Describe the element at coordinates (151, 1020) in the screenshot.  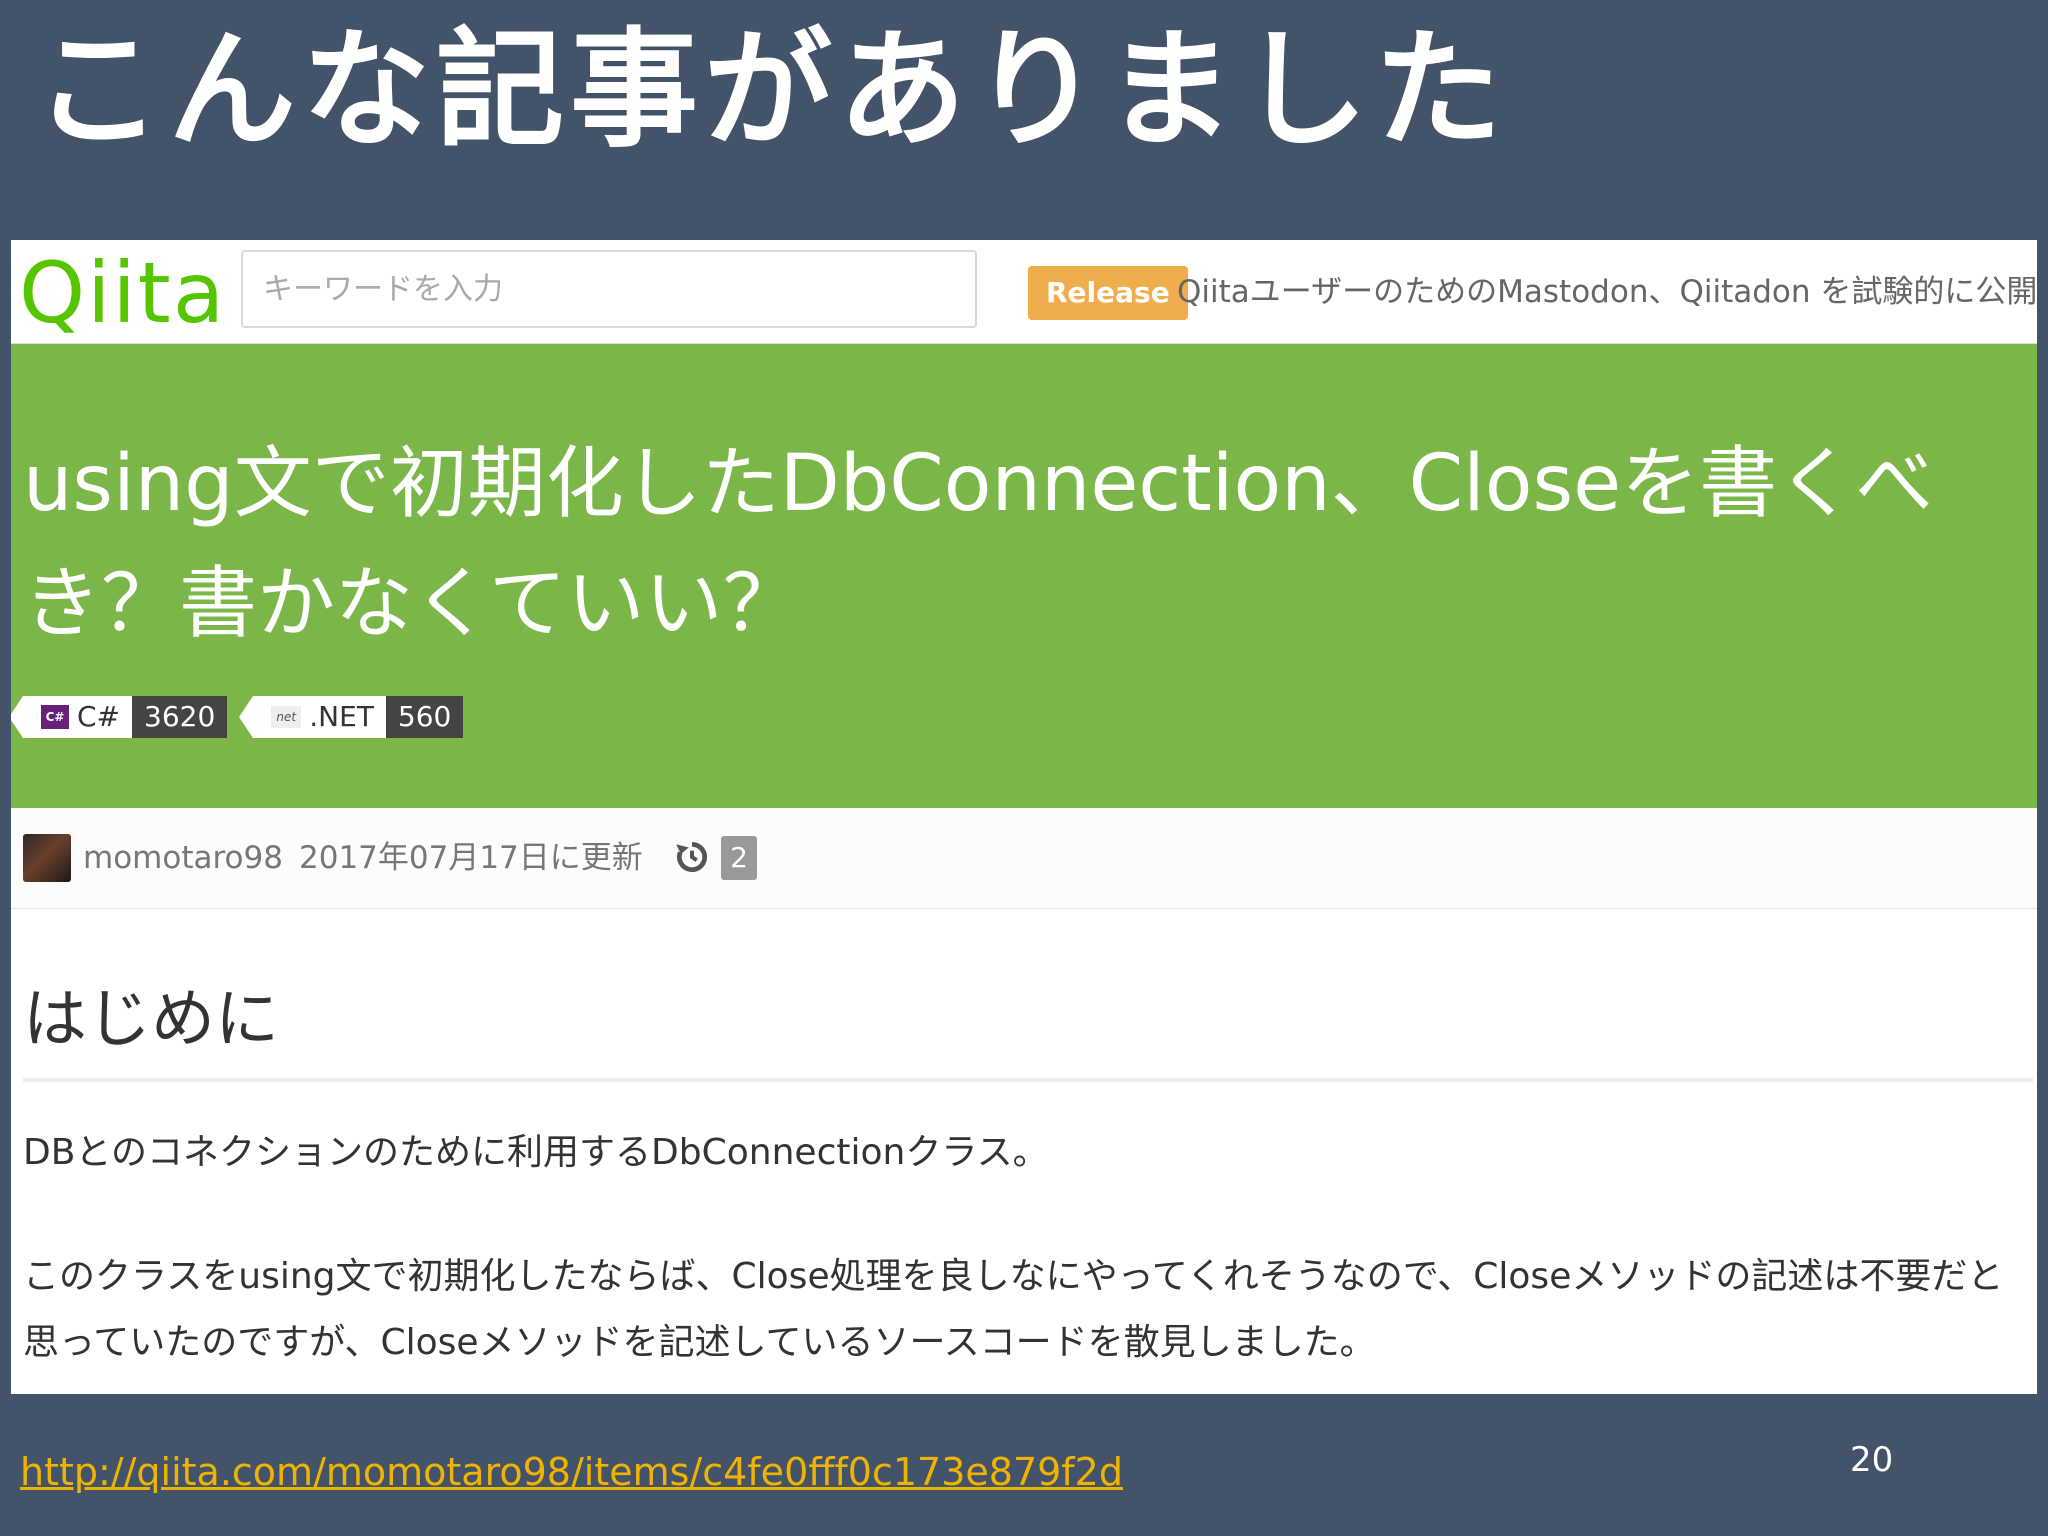
I see `section-heading: はじめに` at that location.